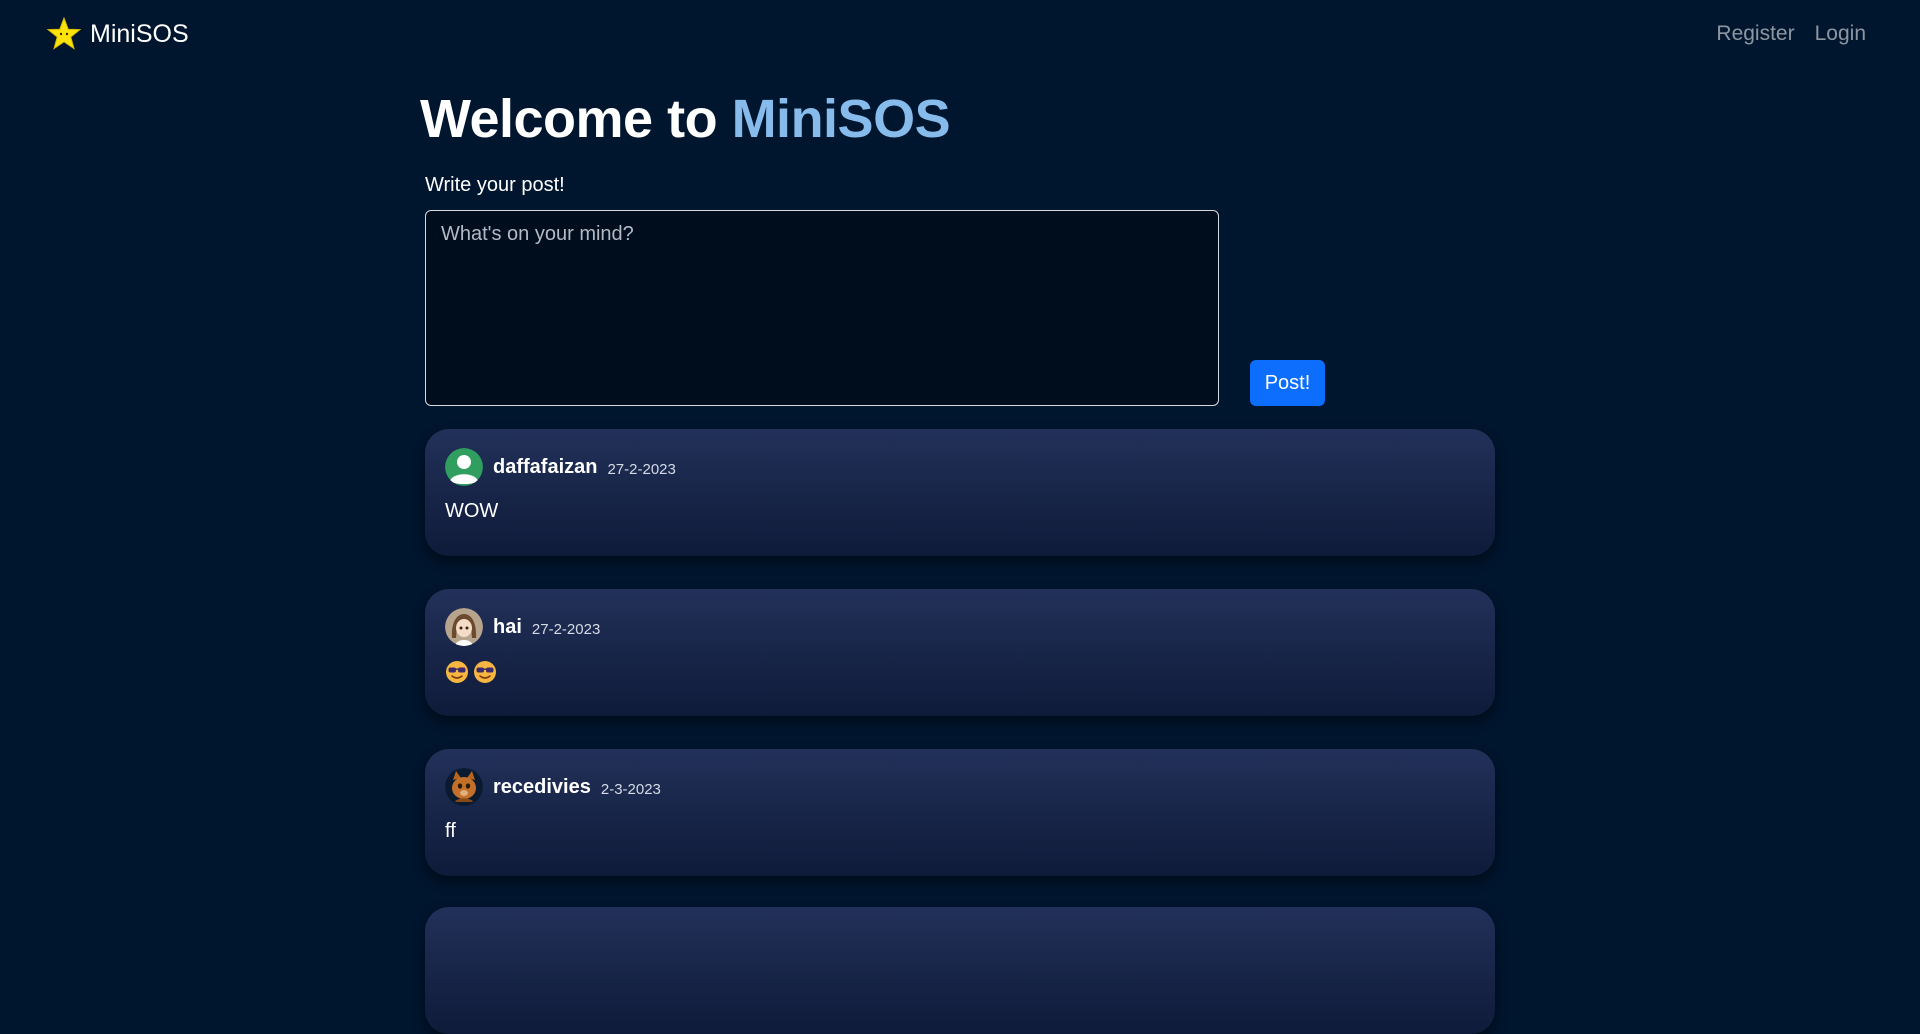  Describe the element at coordinates (450, 831) in the screenshot. I see `post-content: ff` at that location.